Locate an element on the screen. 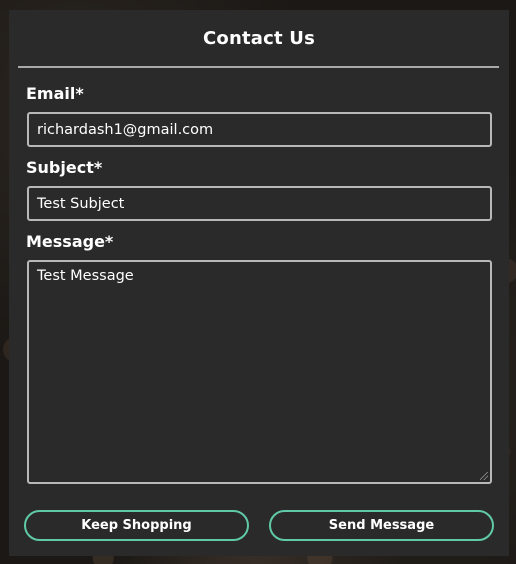  message-label: Message* is located at coordinates (70, 241).